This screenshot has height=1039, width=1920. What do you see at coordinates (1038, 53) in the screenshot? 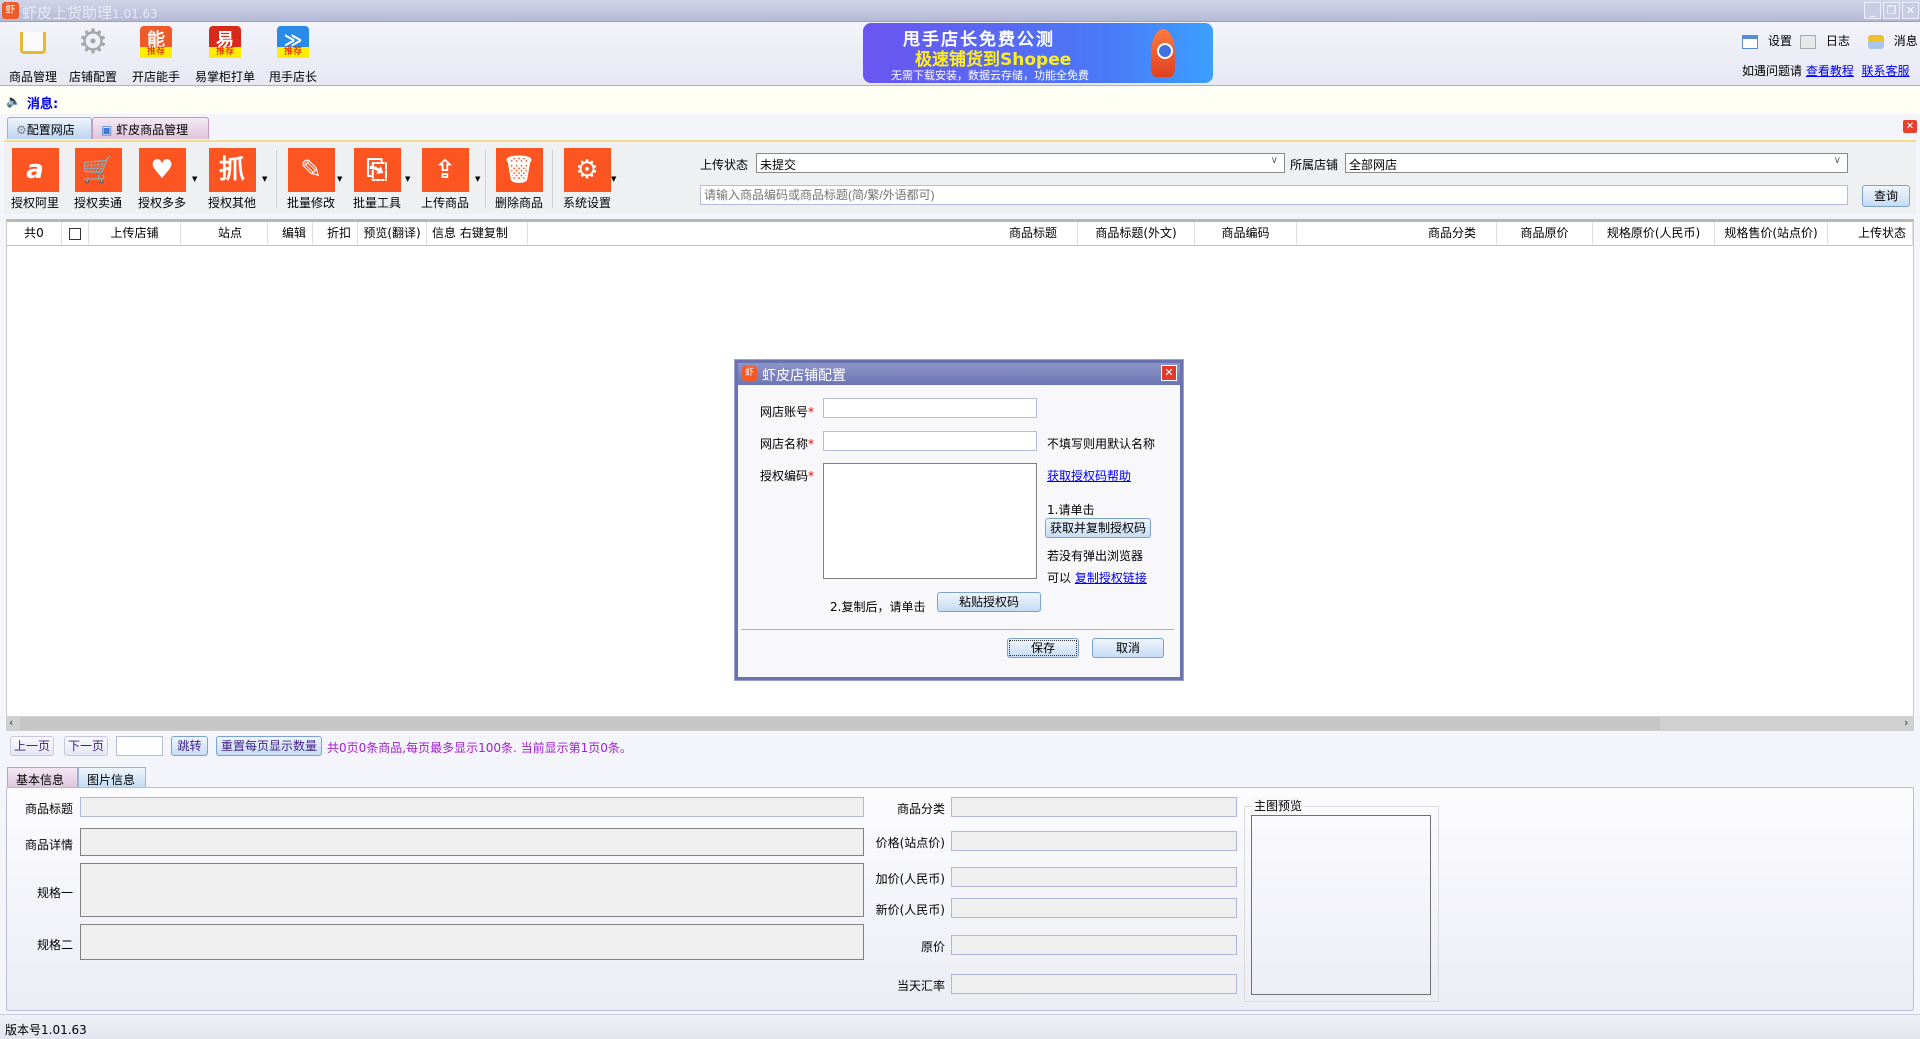
I see `promo-banner: 甩手店长免费公测 极速铺货到Shopee 无需下载安装，数据云存储，功能全免费` at bounding box center [1038, 53].